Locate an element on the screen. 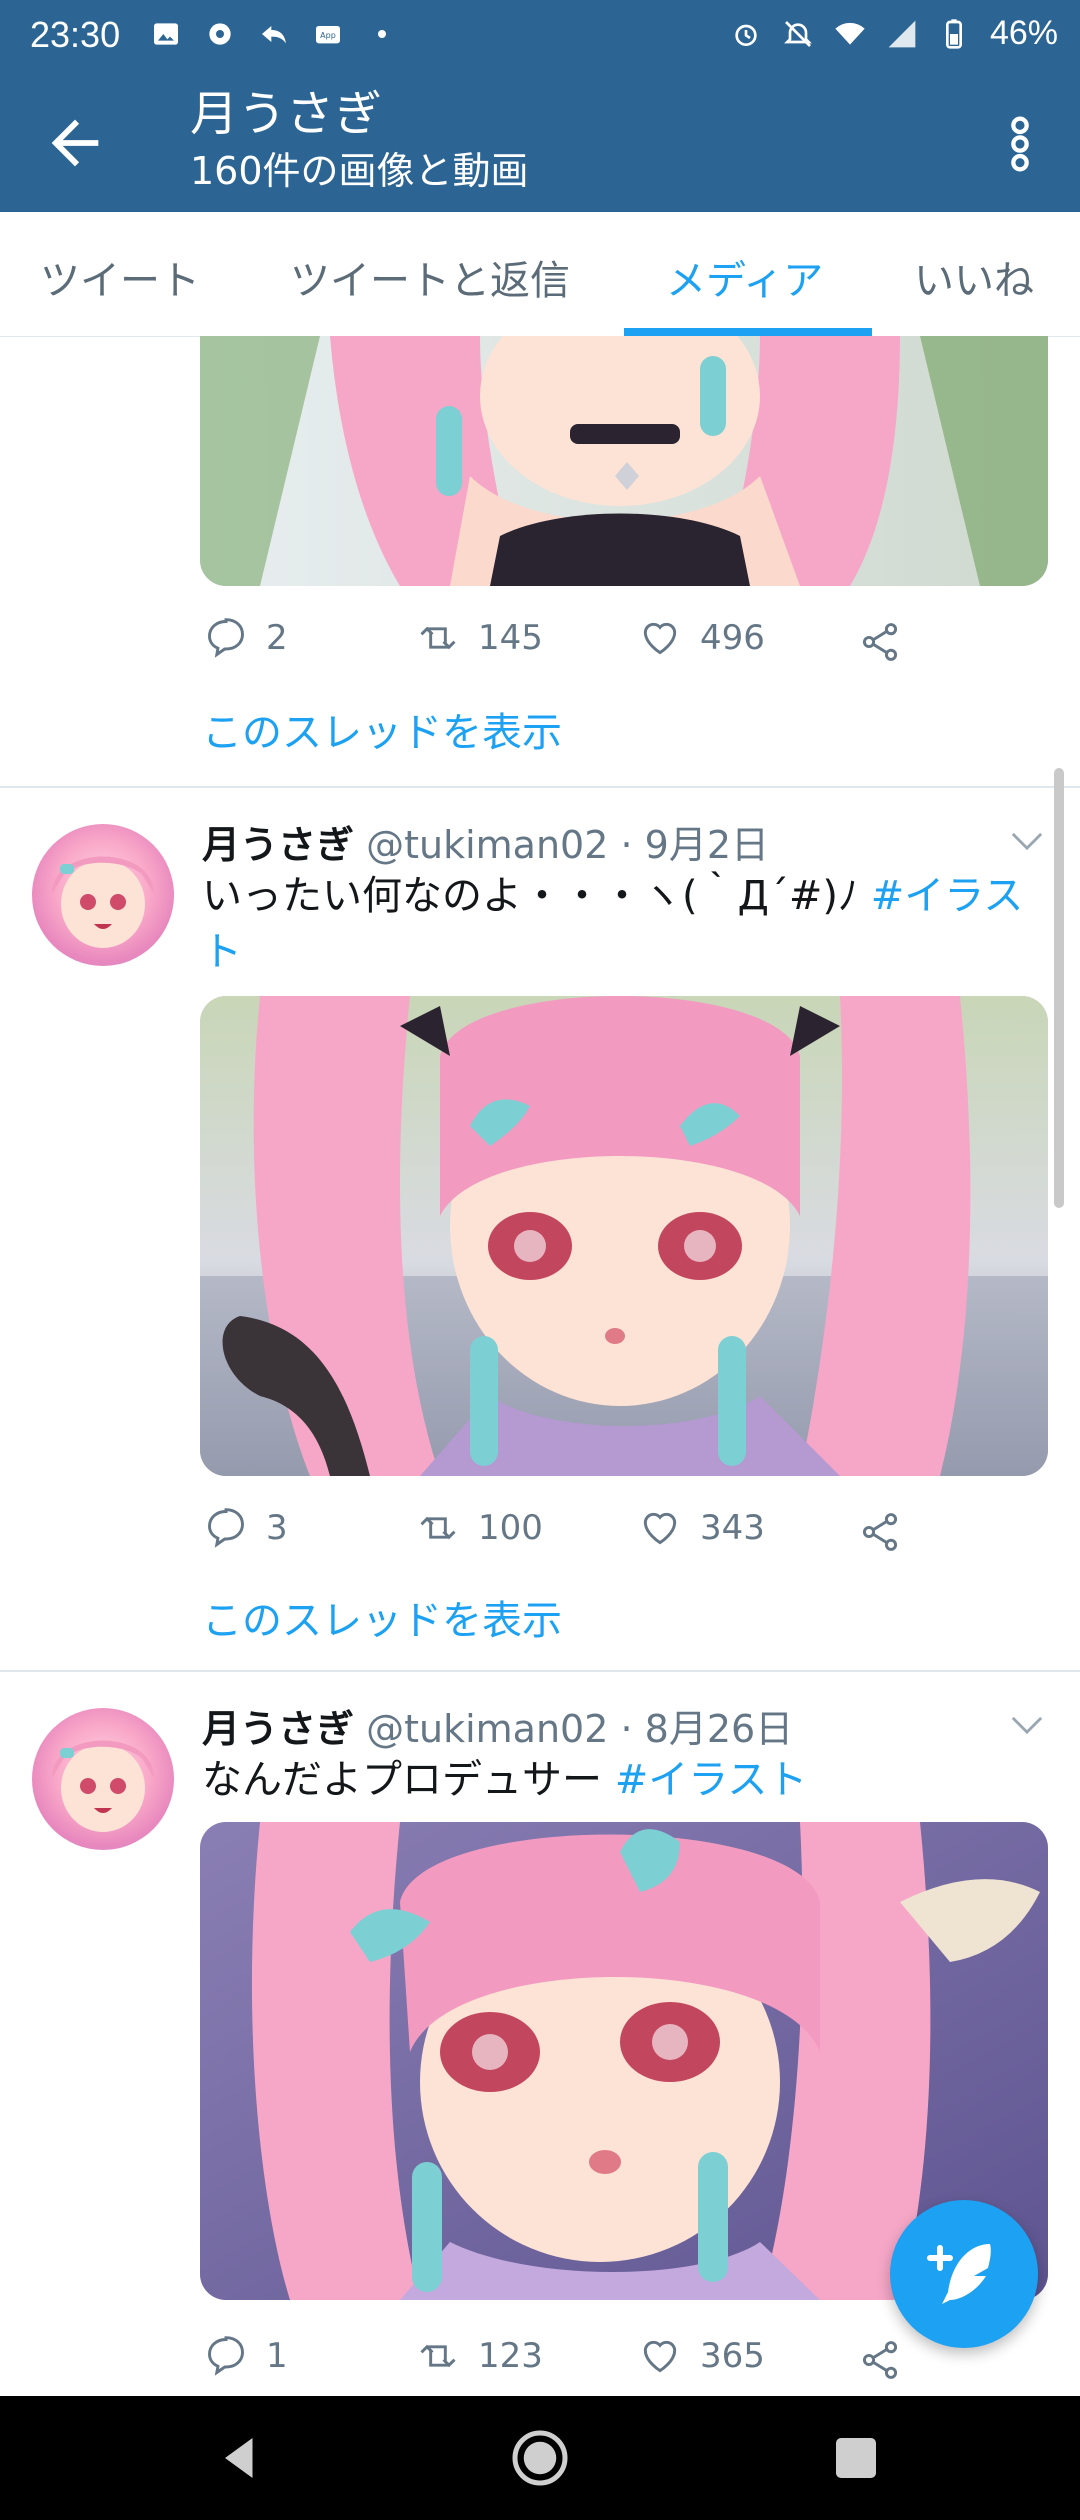 The image size is (1080, 2520). profile-title: 月うさぎ is located at coordinates (286, 114).